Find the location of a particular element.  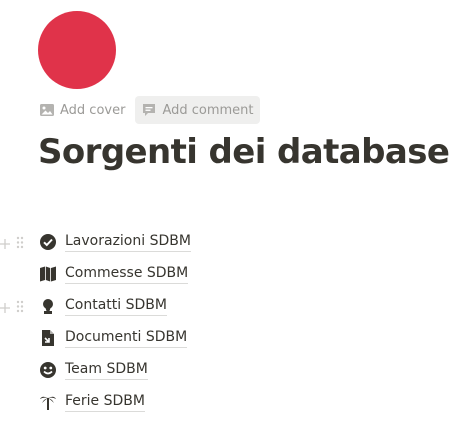

check-circle-icon is located at coordinates (48, 242).